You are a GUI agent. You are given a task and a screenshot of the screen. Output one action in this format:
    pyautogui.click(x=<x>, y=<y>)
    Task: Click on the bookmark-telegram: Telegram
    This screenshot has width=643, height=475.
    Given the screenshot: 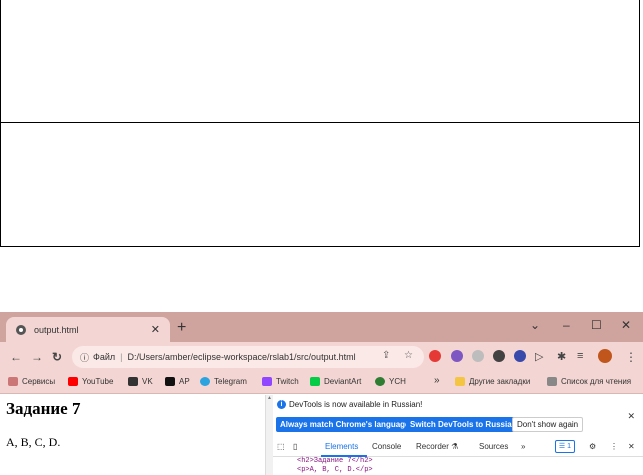 What is the action you would take?
    pyautogui.click(x=223, y=381)
    